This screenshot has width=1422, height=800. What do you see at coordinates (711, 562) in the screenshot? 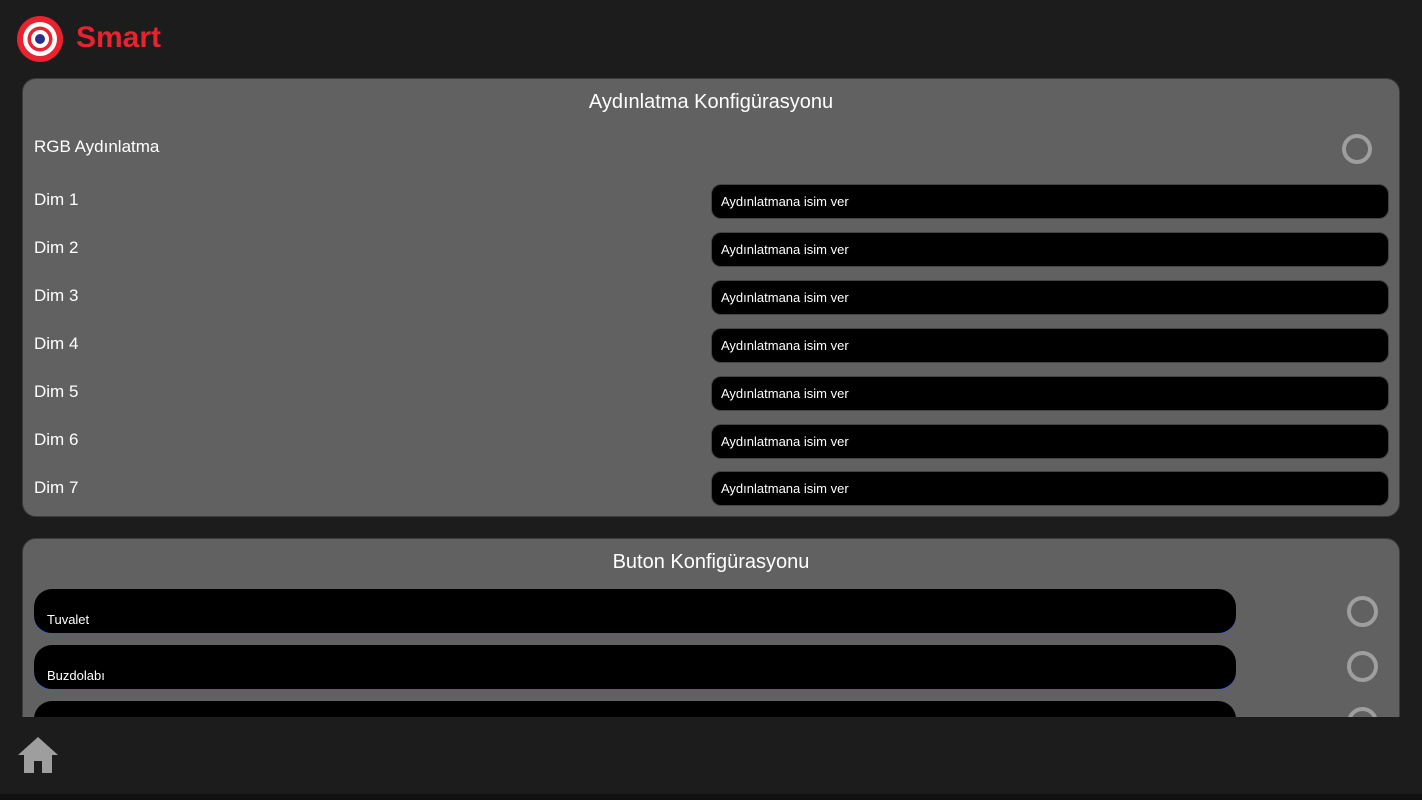
I see `button-config-title: Buton Konfigürasyonu` at bounding box center [711, 562].